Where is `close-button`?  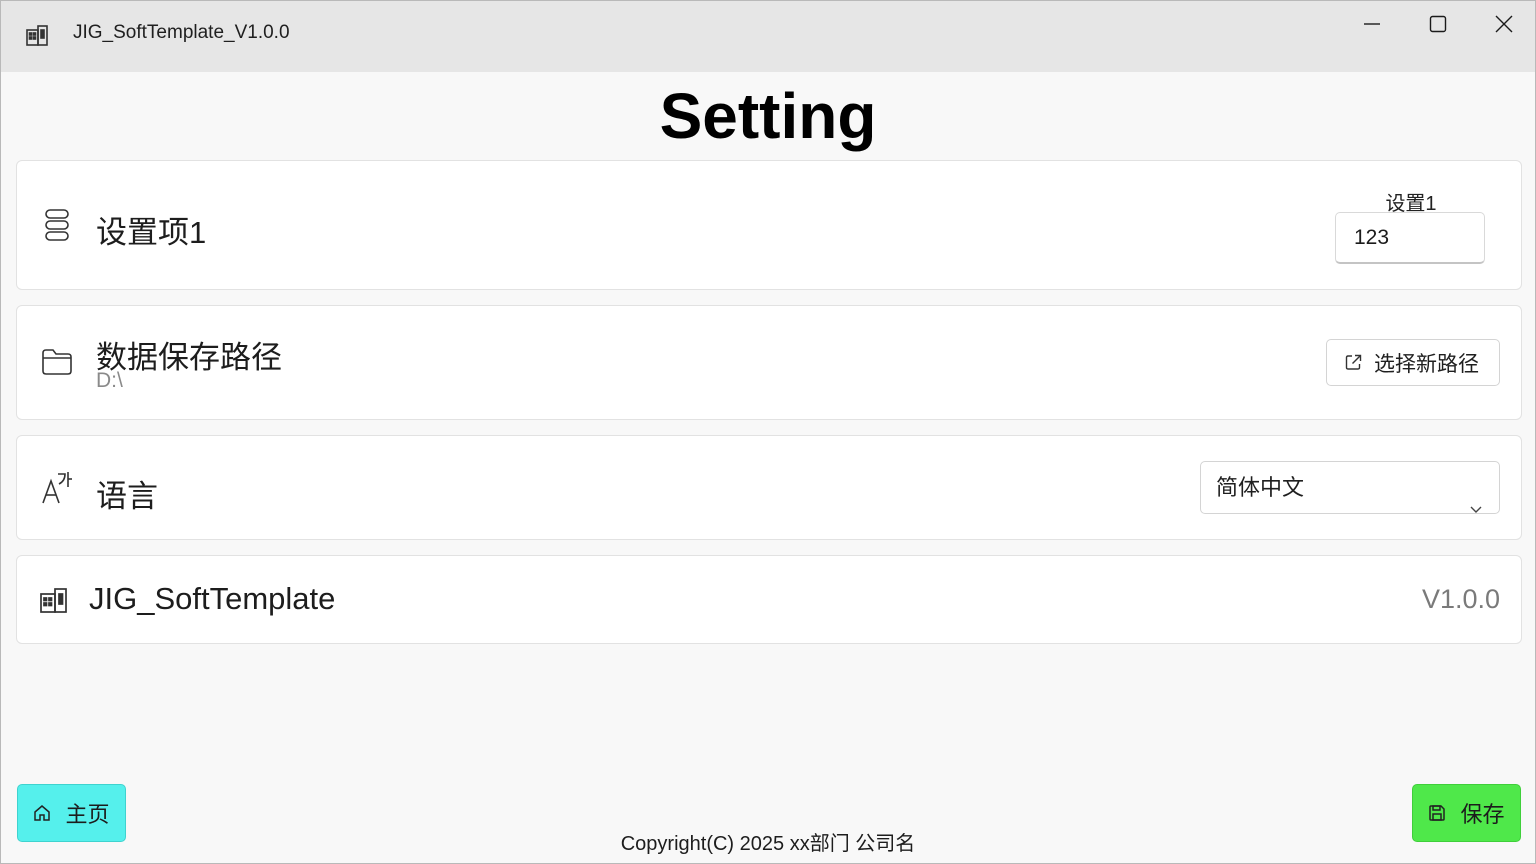 close-button is located at coordinates (1504, 24).